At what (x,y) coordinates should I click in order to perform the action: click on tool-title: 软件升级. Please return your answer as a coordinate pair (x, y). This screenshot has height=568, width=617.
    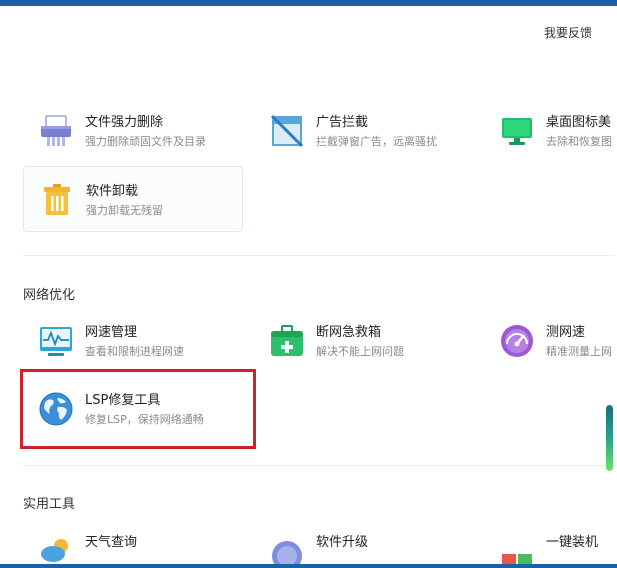
    Looking at the image, I should click on (342, 542).